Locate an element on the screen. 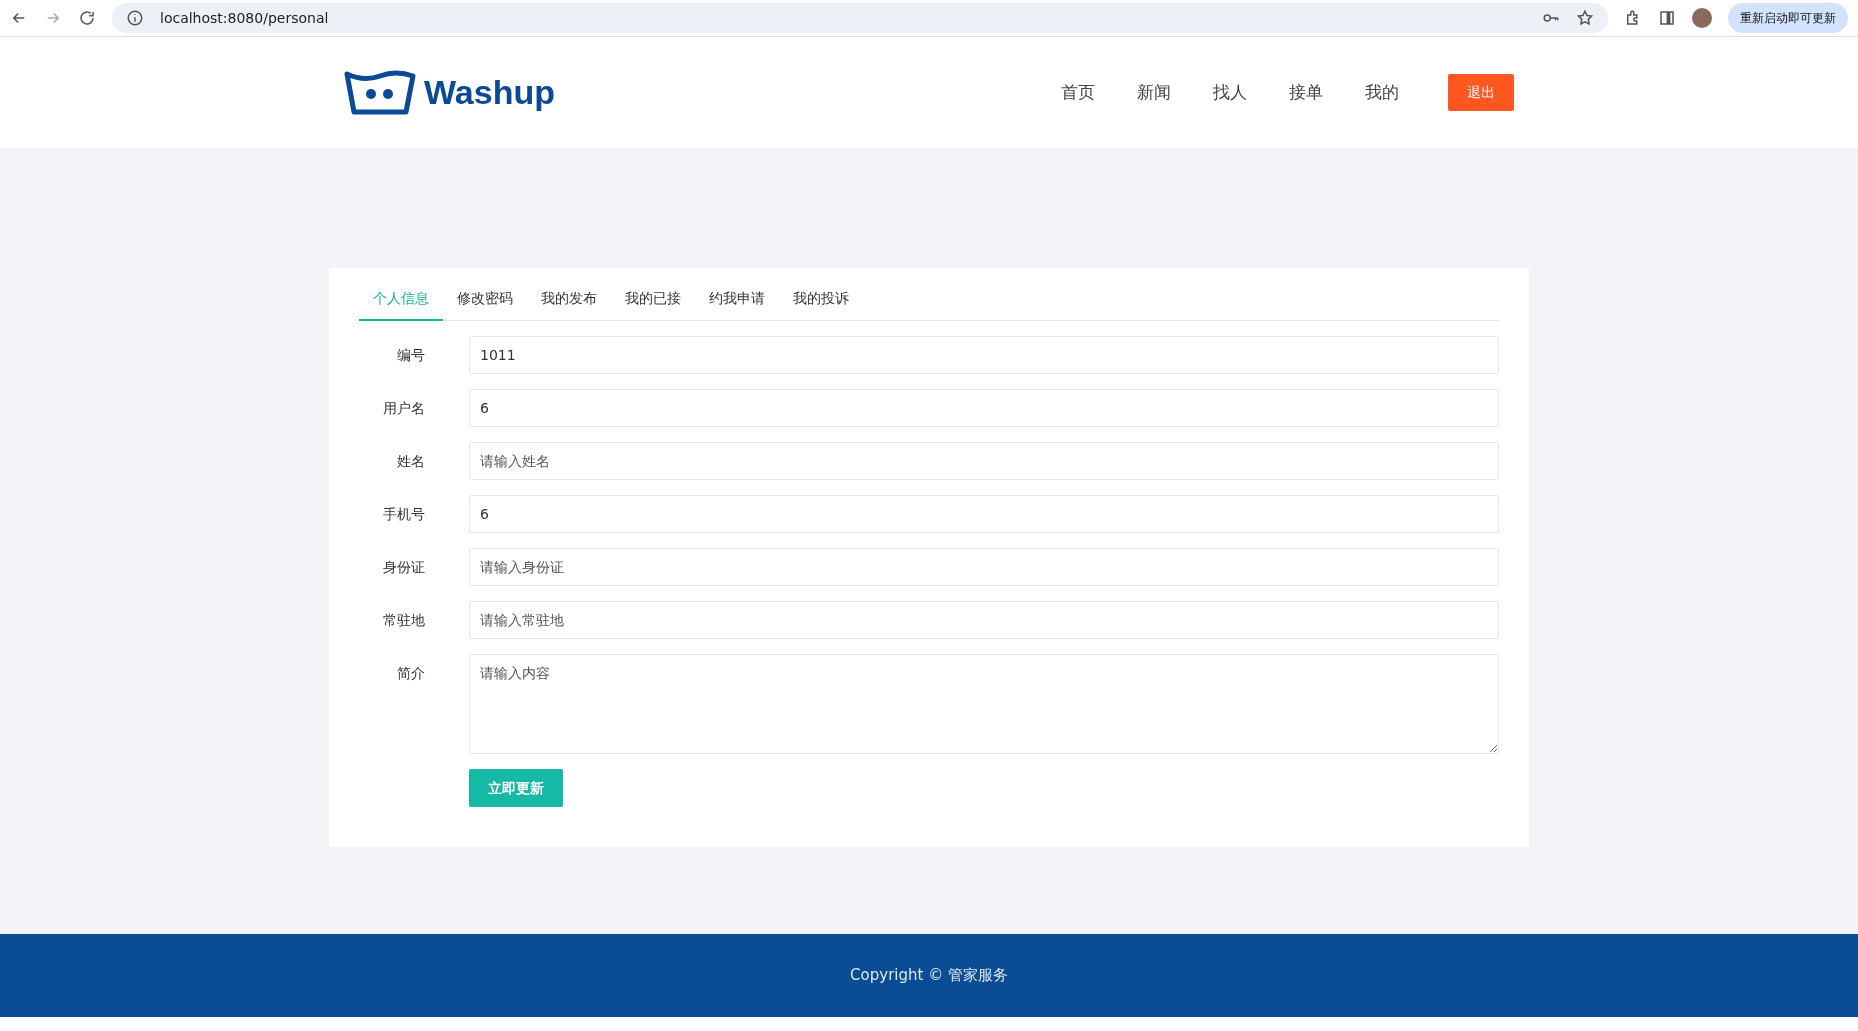  tab: 修改密码 is located at coordinates (485, 300).